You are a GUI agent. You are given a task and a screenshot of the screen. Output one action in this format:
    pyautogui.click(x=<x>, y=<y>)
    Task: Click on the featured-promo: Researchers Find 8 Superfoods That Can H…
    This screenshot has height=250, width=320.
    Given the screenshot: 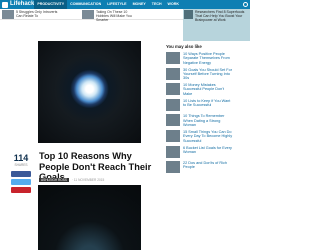 What is the action you would take?
    pyautogui.click(x=216, y=25)
    